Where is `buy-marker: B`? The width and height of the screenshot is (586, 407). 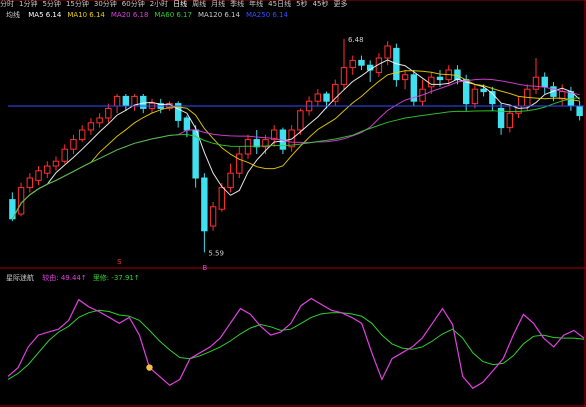 buy-marker: B is located at coordinates (204, 268).